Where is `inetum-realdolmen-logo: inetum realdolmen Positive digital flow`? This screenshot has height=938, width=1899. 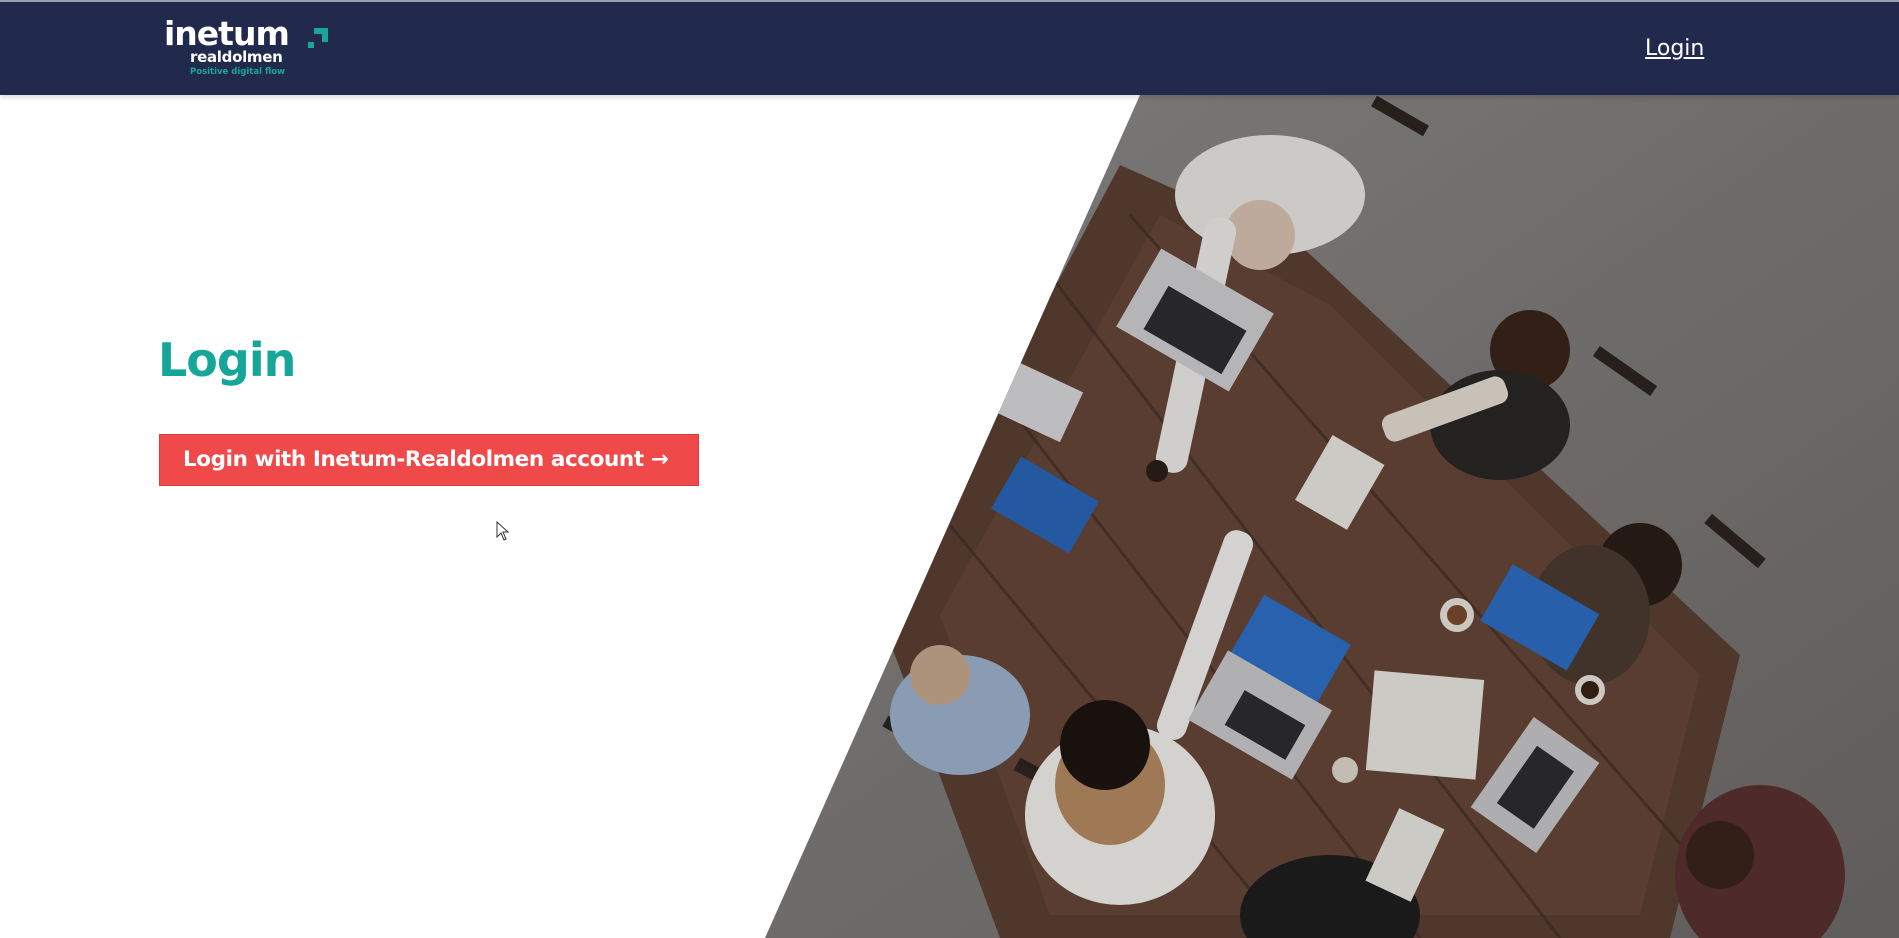
inetum-realdolmen-logo: inetum realdolmen Positive digital flow is located at coordinates (249, 48).